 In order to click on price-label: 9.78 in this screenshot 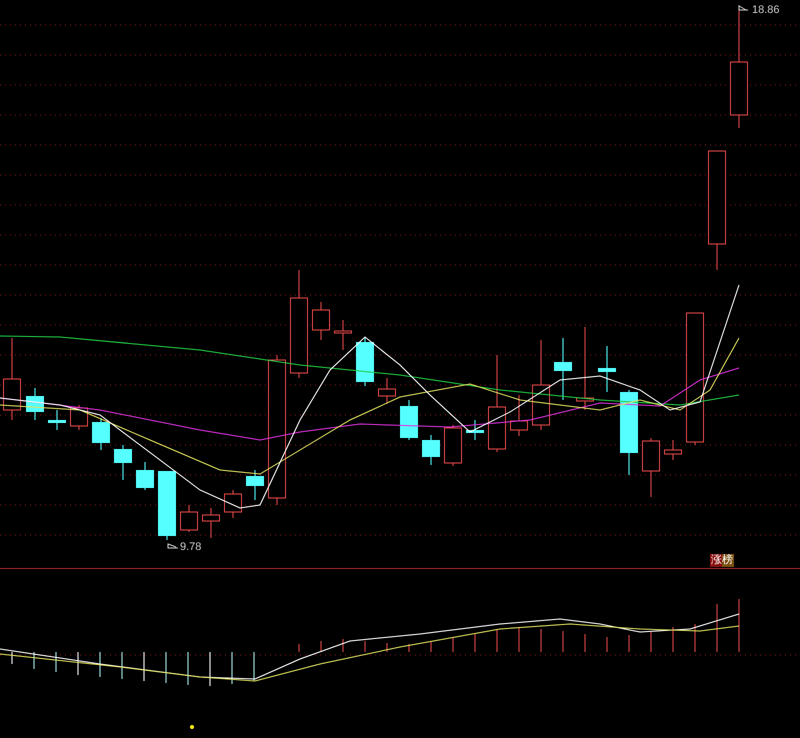, I will do `click(191, 547)`.